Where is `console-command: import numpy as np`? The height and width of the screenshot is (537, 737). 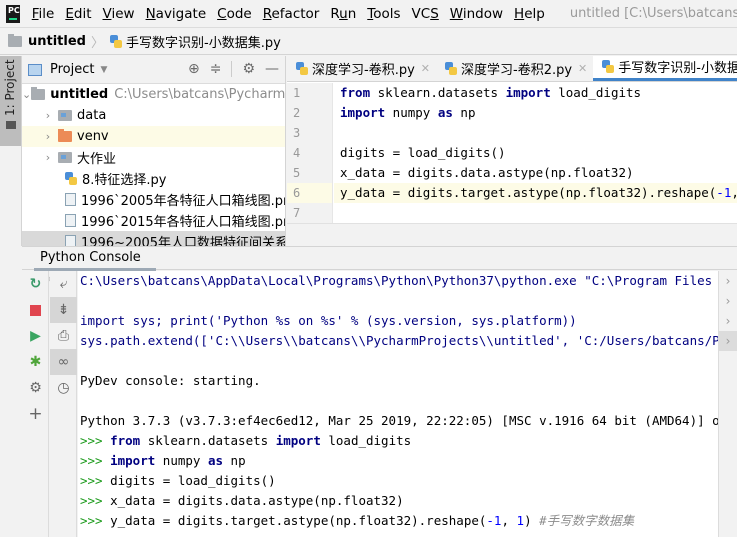
console-command: import numpy as np is located at coordinates (178, 460).